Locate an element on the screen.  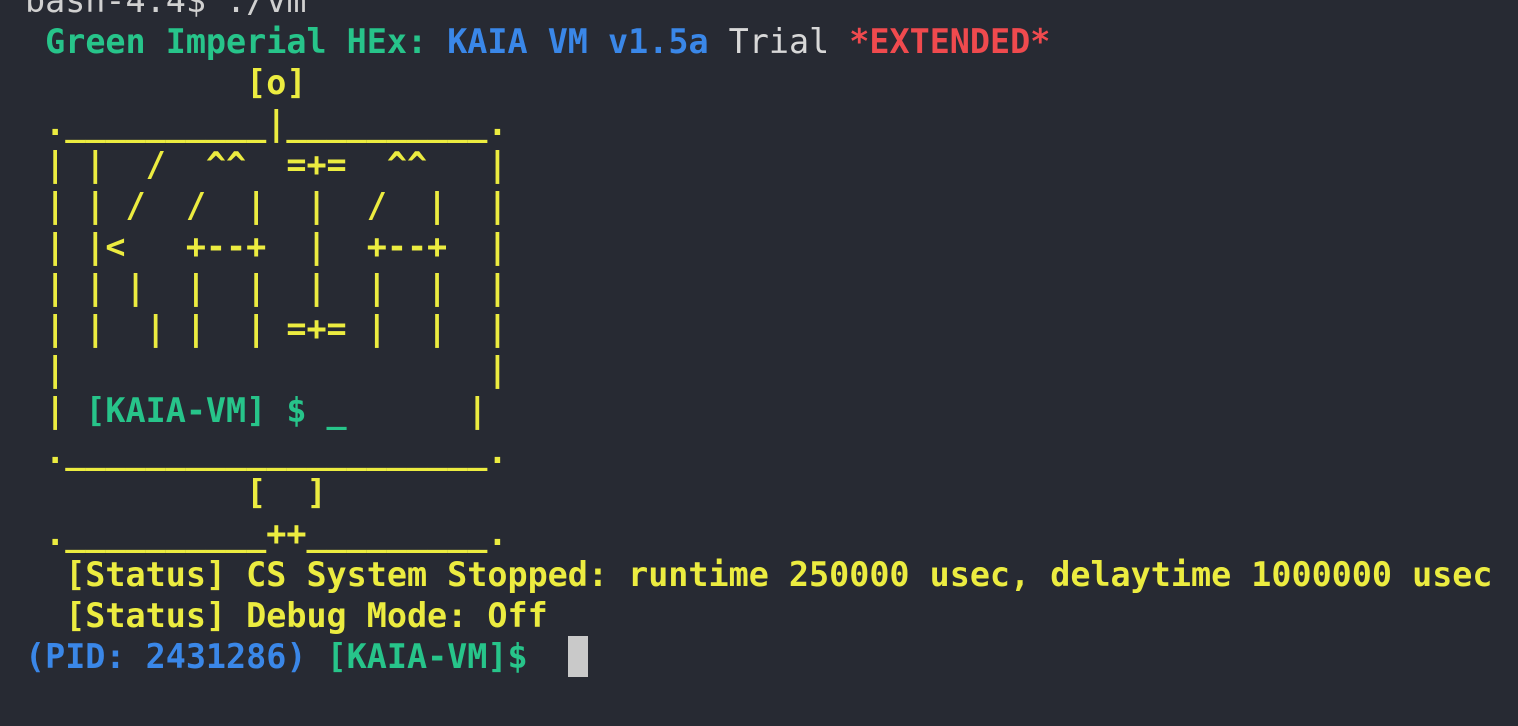
ascii-prompt-line: | [KAIA-VM] $ _ | is located at coordinates (771, 410).